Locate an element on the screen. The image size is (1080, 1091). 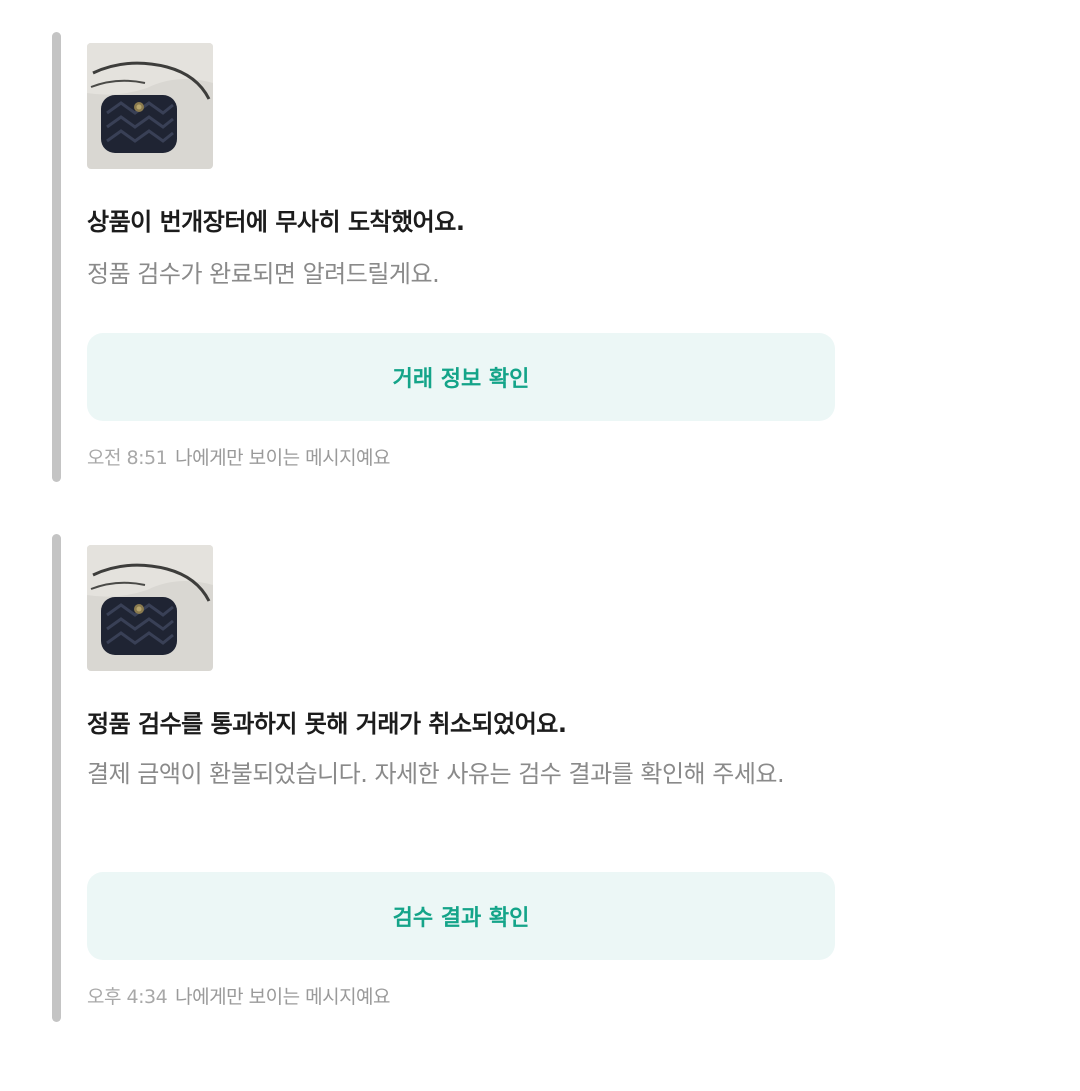
message-timestamp: 오후 4:34 is located at coordinates (127, 997).